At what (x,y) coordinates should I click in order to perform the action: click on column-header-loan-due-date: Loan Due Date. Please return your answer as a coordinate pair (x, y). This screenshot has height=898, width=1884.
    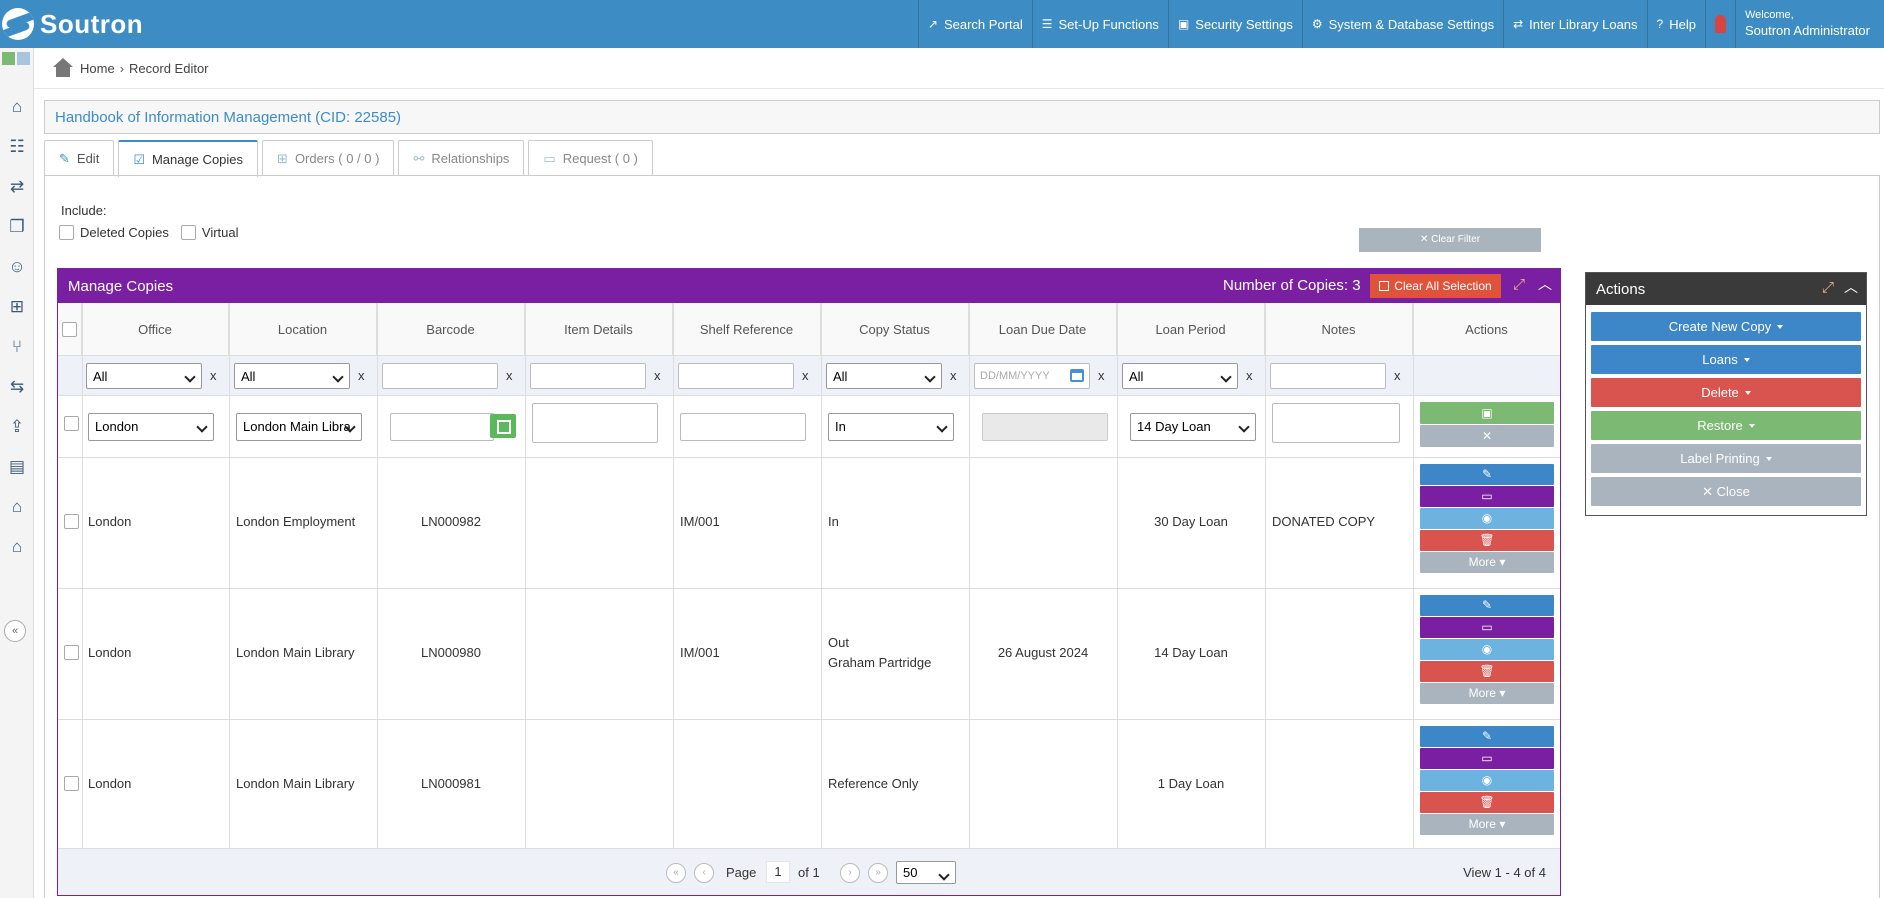
    Looking at the image, I should click on (1043, 329).